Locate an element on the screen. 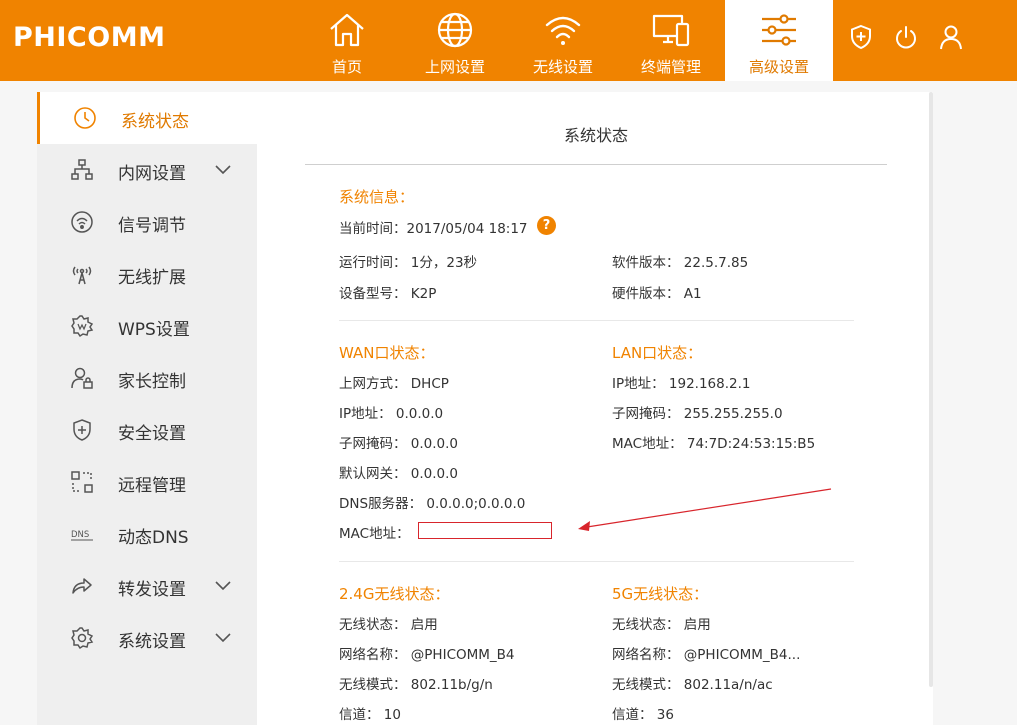 The height and width of the screenshot is (725, 1017). signal-icon is located at coordinates (82, 222).